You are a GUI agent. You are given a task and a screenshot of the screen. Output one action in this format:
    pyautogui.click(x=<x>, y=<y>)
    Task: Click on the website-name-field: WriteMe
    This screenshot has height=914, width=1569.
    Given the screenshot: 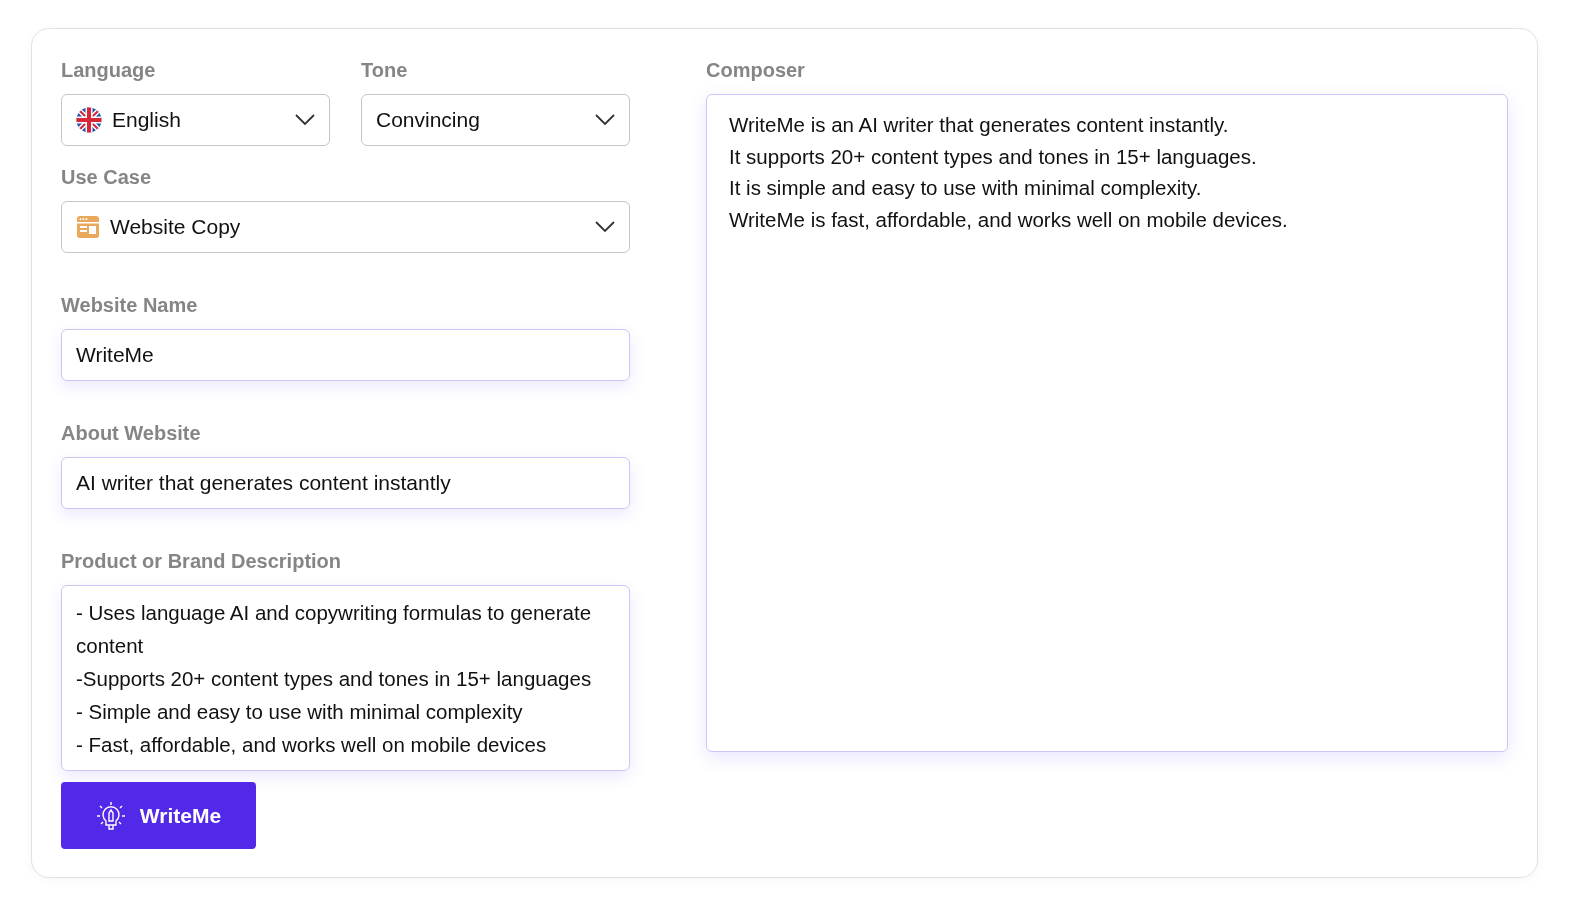 What is the action you would take?
    pyautogui.click(x=345, y=355)
    